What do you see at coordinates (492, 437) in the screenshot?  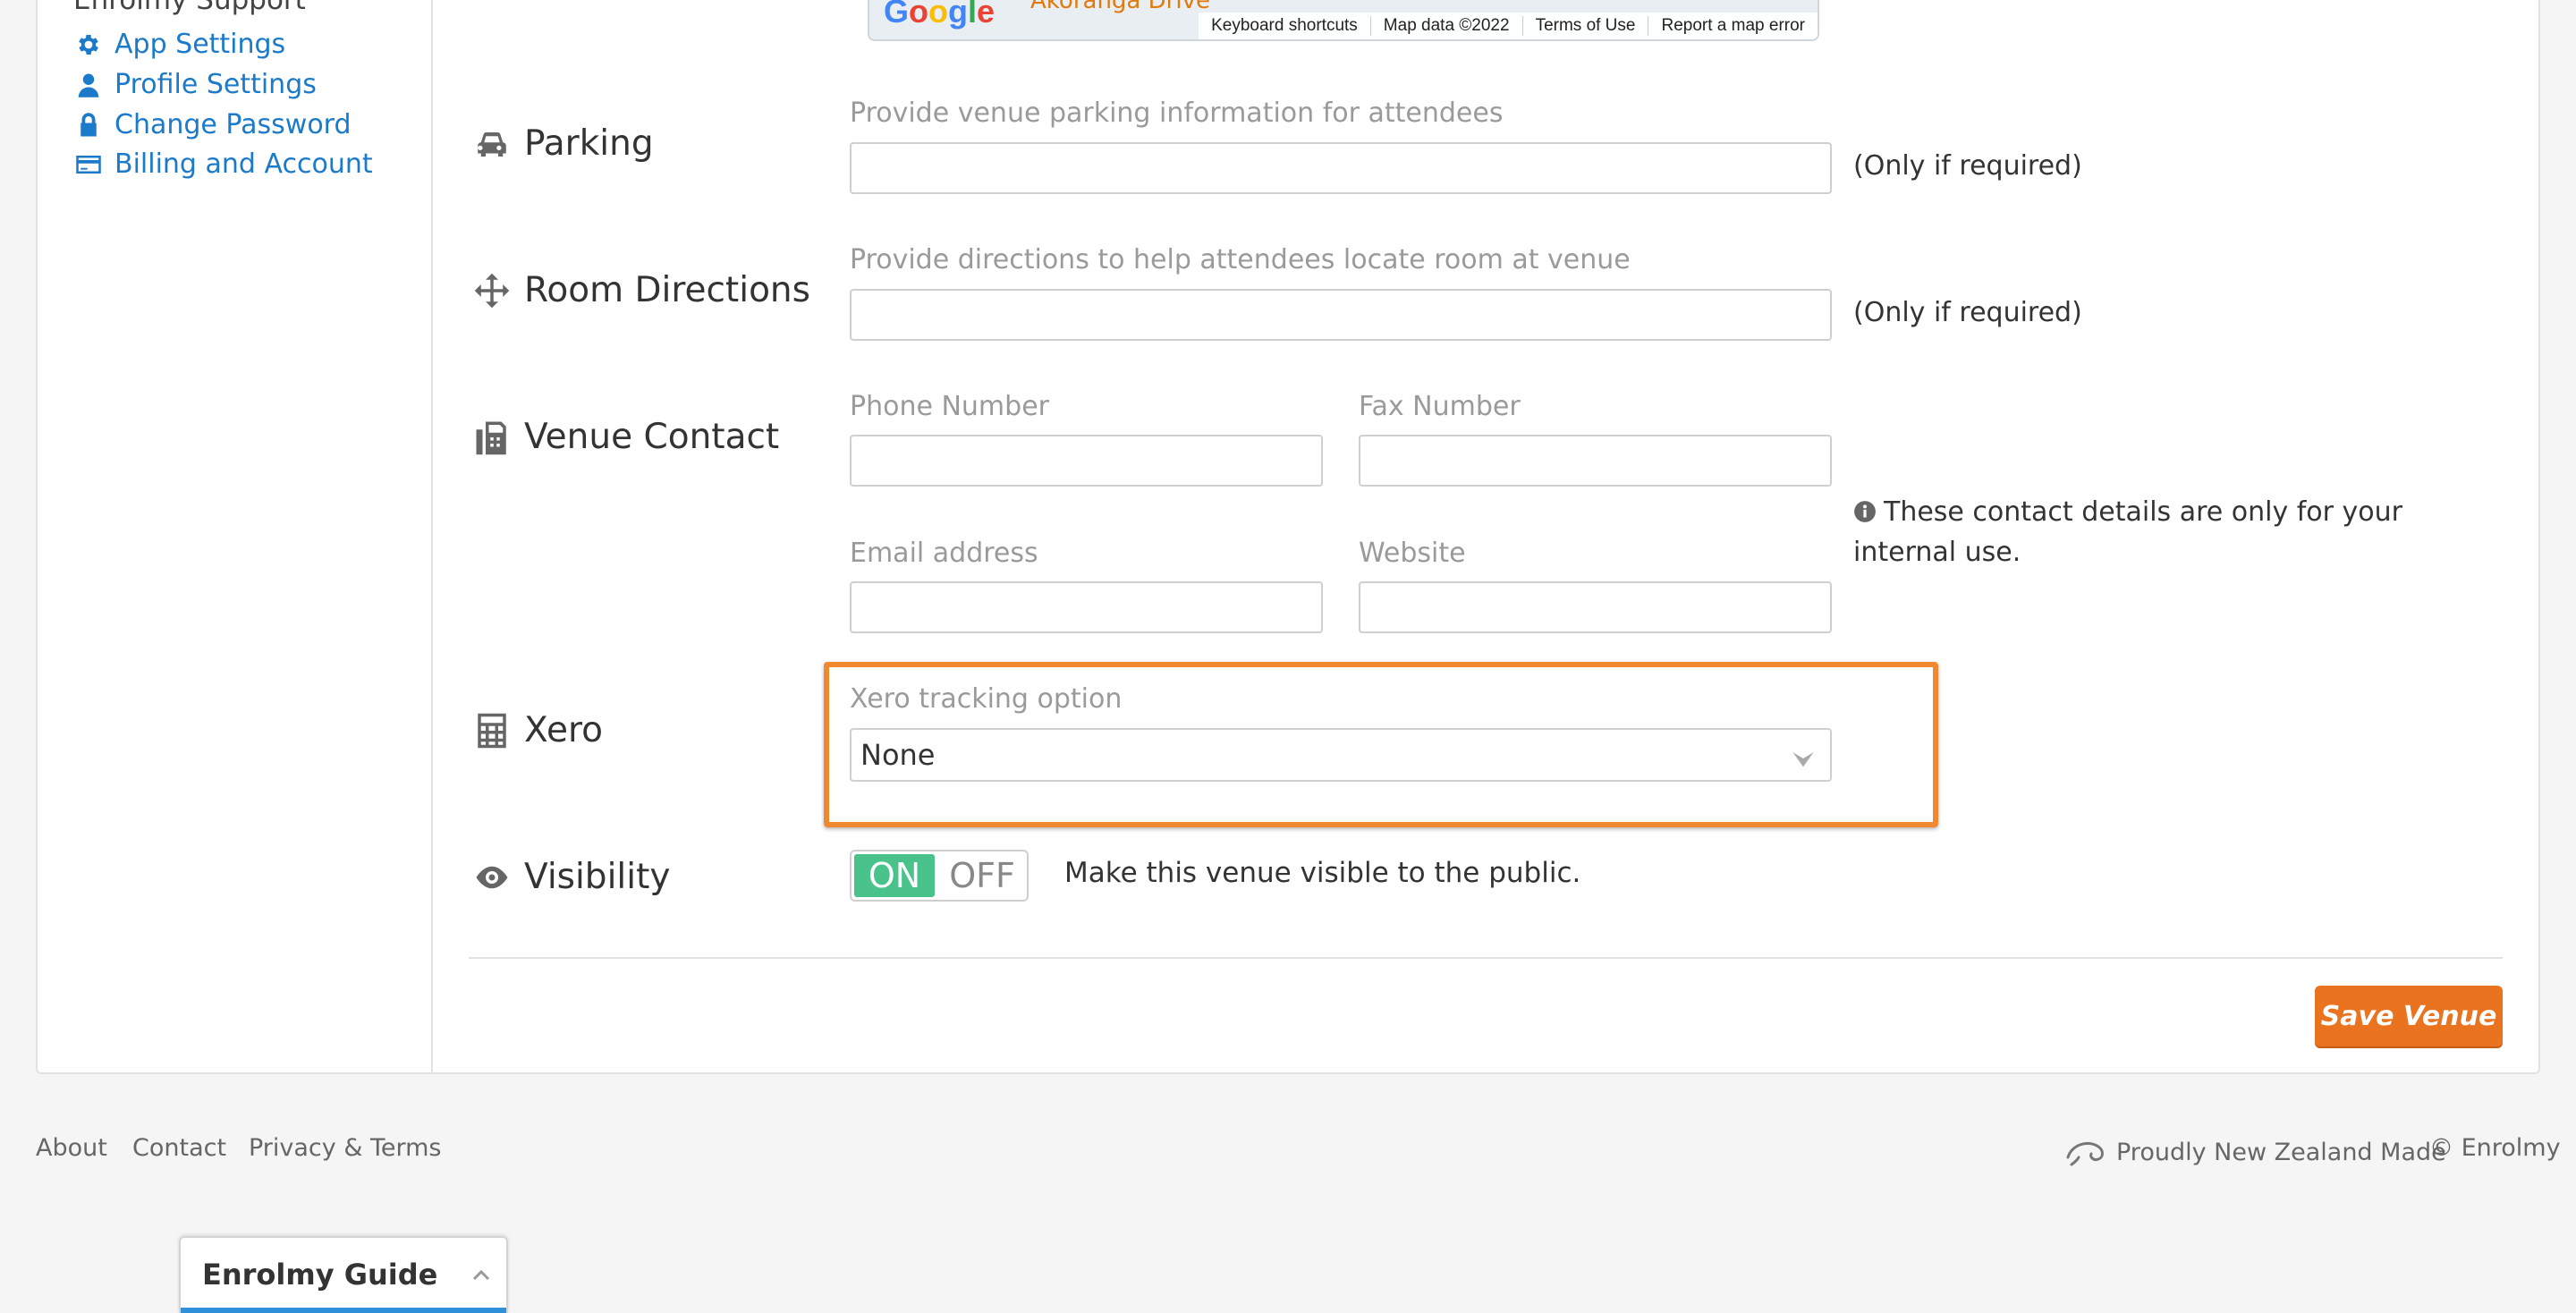 I see `fax-icon` at bounding box center [492, 437].